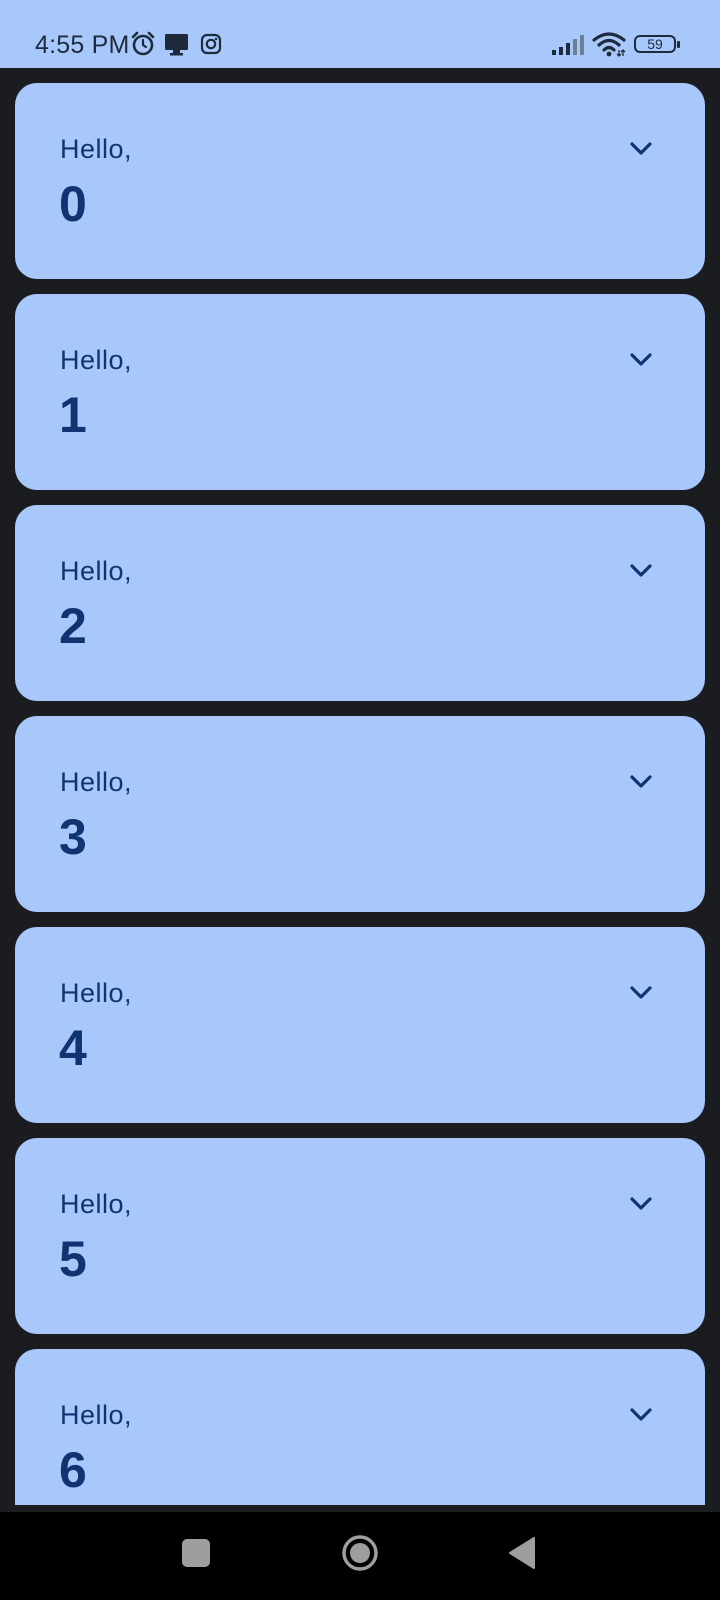  Describe the element at coordinates (73, 626) in the screenshot. I see `card-number: 2` at that location.